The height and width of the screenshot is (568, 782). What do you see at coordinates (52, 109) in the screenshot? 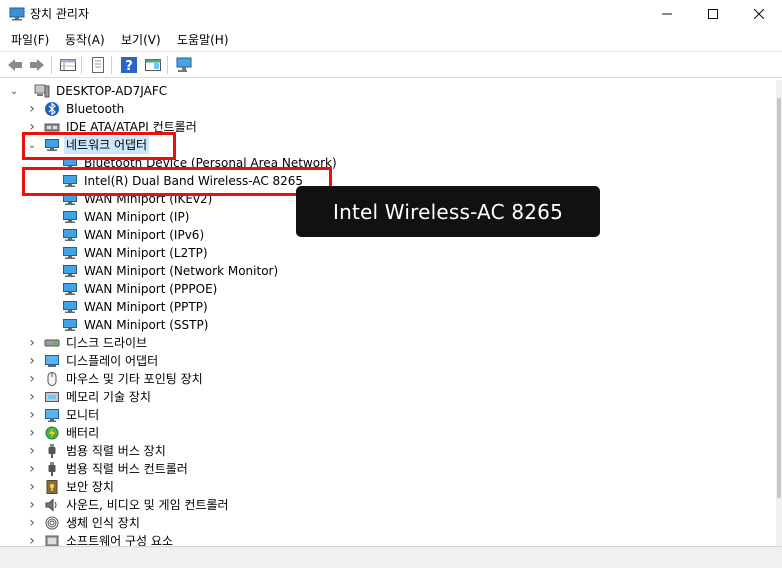
I see `bluetooth-icon` at bounding box center [52, 109].